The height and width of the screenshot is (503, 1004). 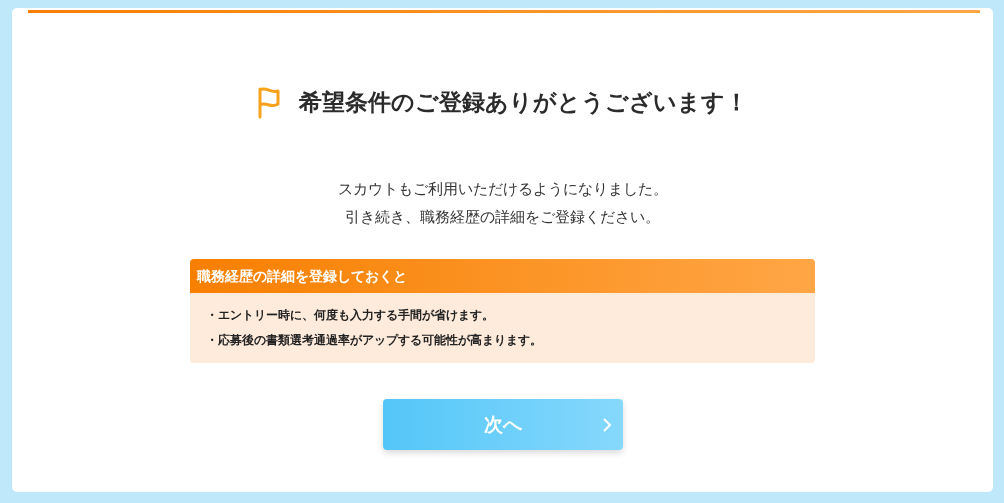 What do you see at coordinates (523, 102) in the screenshot?
I see `page-title: 希望条件のご登録ありがとうございます！` at bounding box center [523, 102].